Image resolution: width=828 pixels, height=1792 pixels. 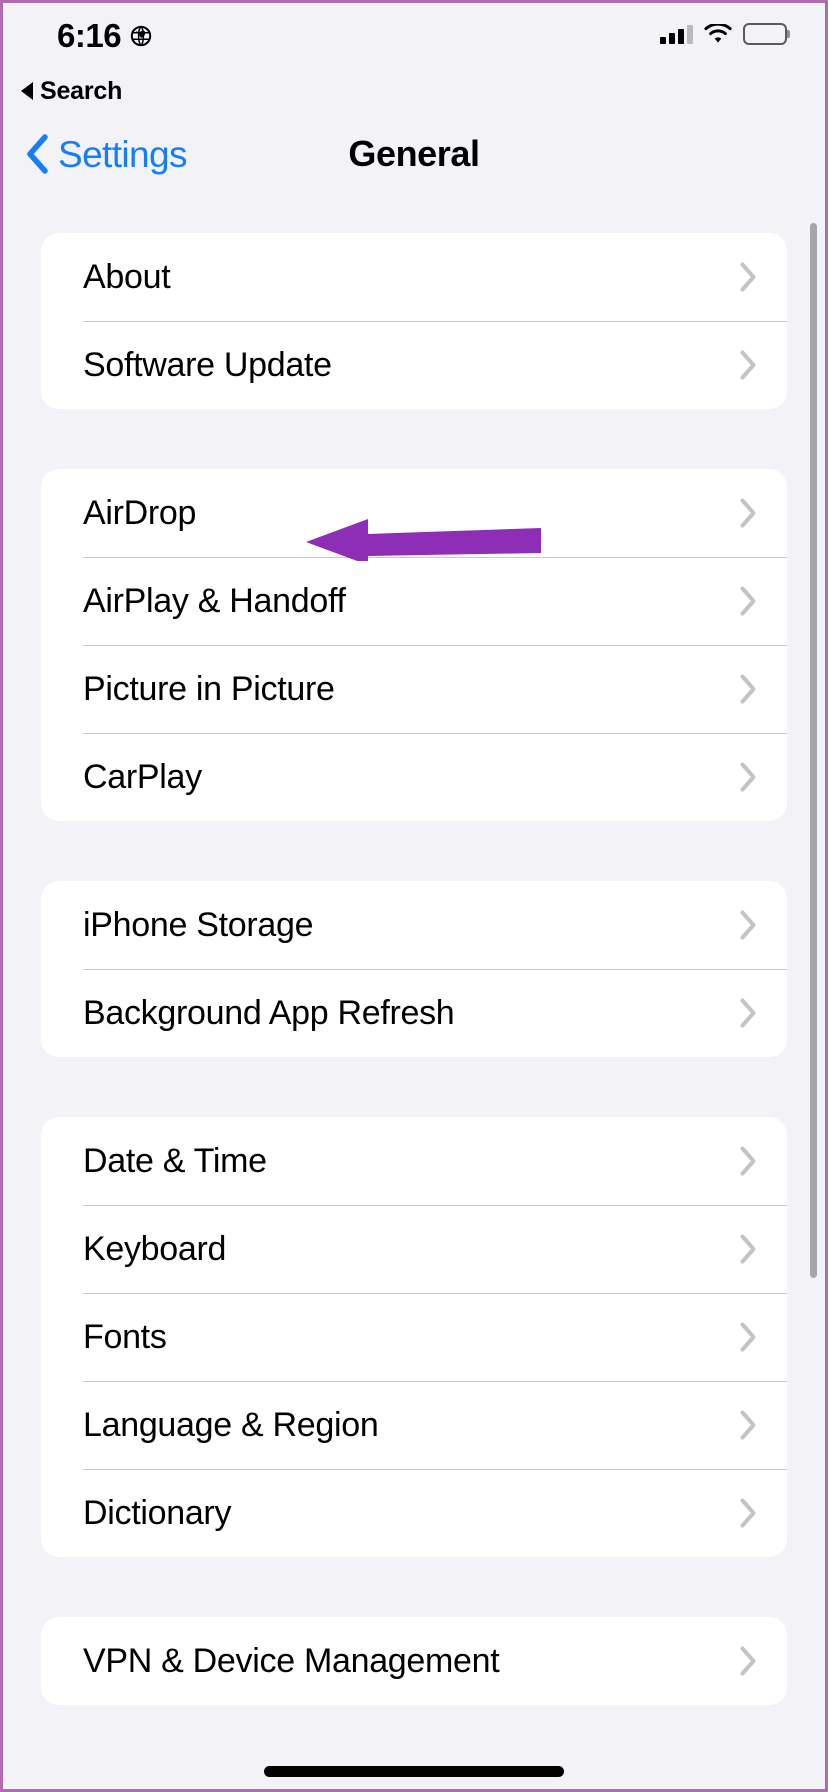 I want to click on settings-row-vpn-device-management: VPN & Device Management, so click(x=414, y=1661).